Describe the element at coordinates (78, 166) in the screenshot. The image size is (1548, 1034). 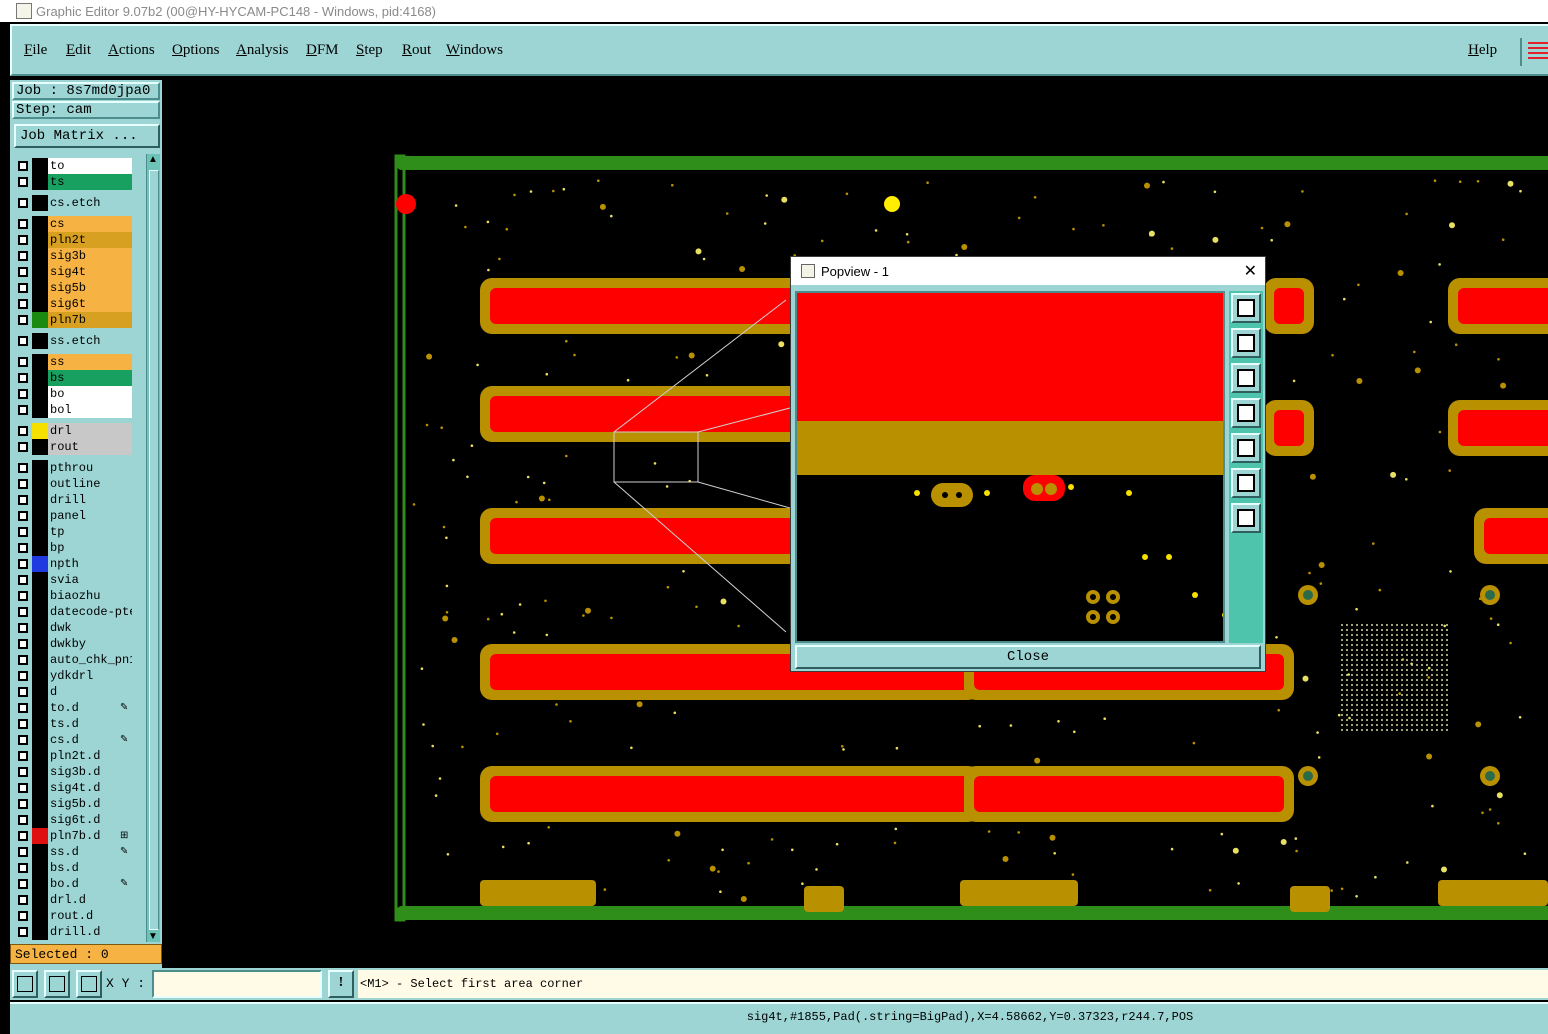
I see `layer-row: to` at that location.